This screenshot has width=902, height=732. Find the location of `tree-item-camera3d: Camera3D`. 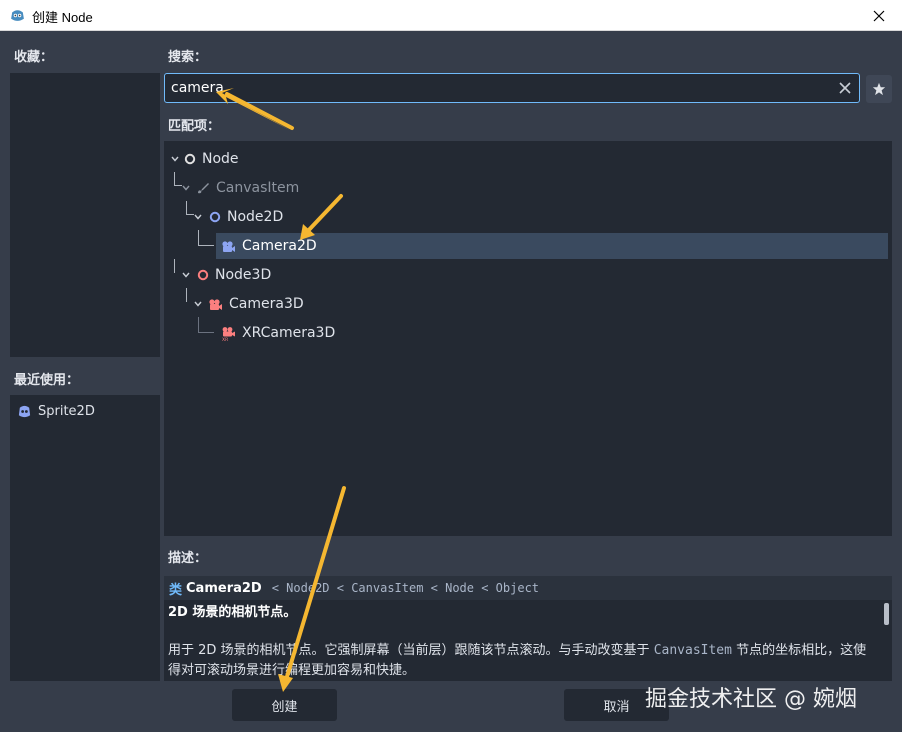

tree-item-camera3d: Camera3D is located at coordinates (256, 304).